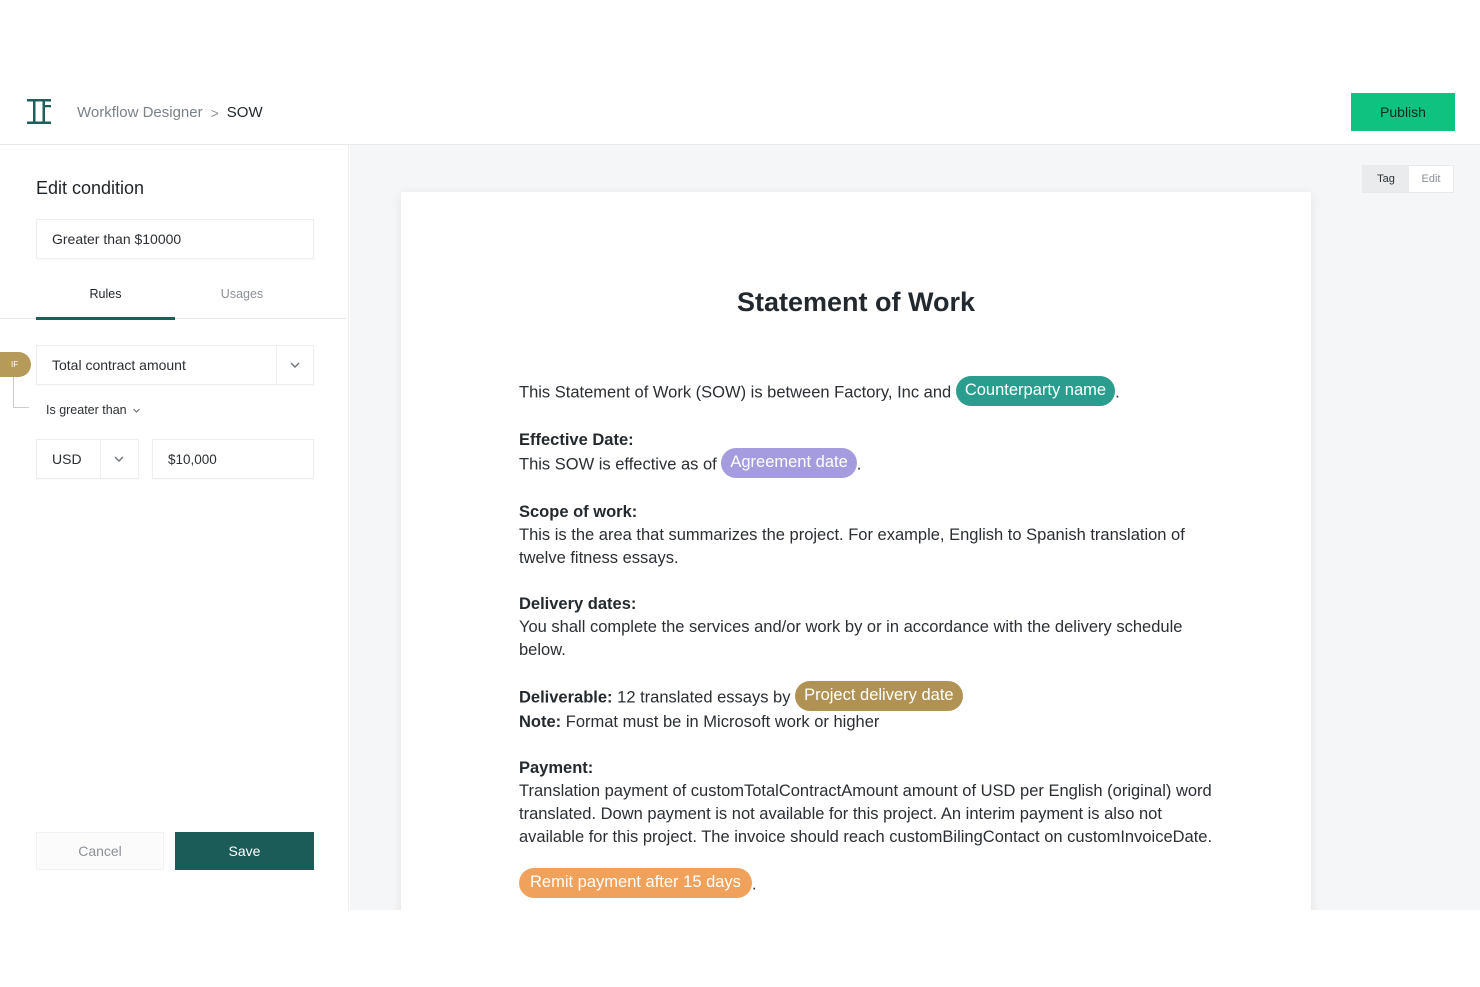 The height and width of the screenshot is (987, 1480). I want to click on if-badge: IF, so click(15, 364).